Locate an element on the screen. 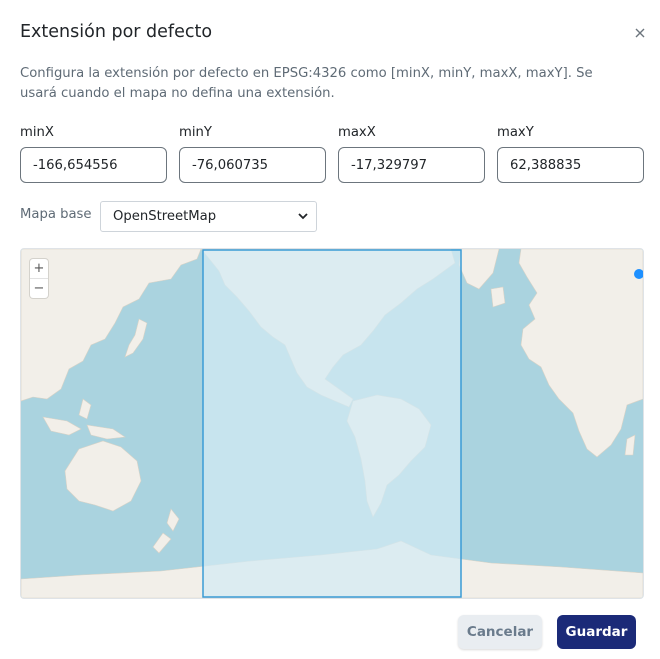  minx-label: minX is located at coordinates (37, 132).